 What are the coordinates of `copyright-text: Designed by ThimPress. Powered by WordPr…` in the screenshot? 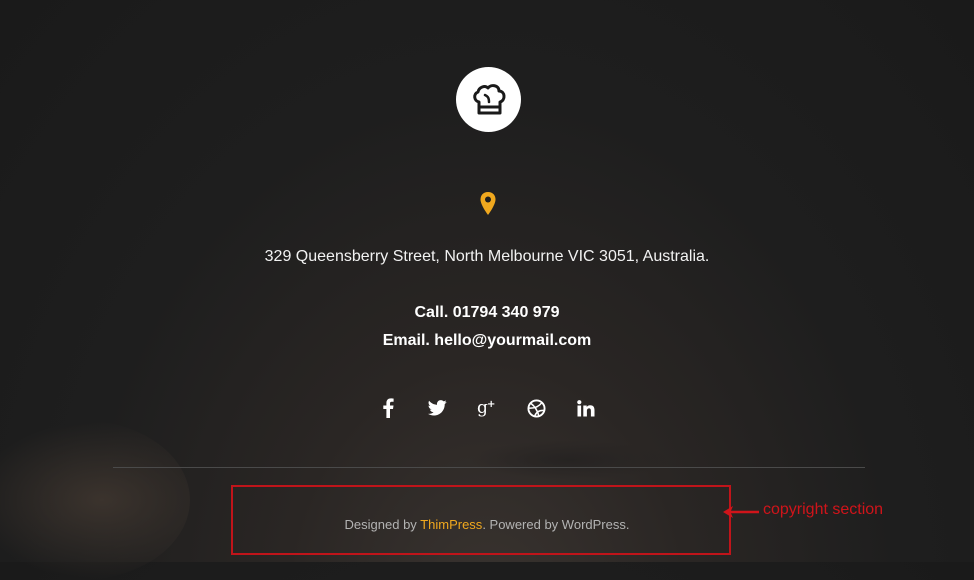 It's located at (487, 524).